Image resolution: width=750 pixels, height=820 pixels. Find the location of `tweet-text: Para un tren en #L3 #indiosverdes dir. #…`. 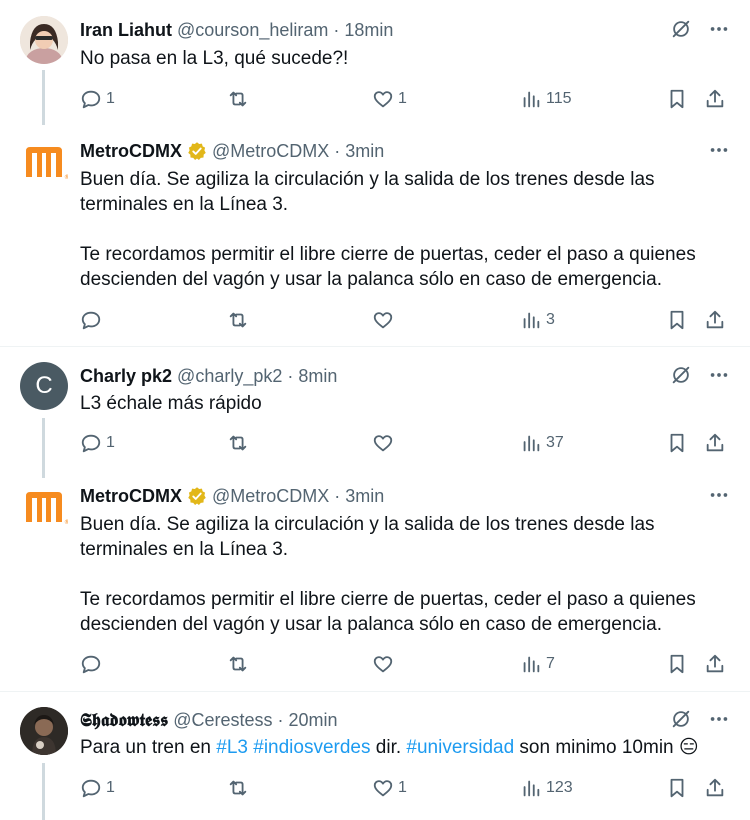

tweet-text: Para un tren en #L3 #indiosverdes dir. #… is located at coordinates (400, 747).